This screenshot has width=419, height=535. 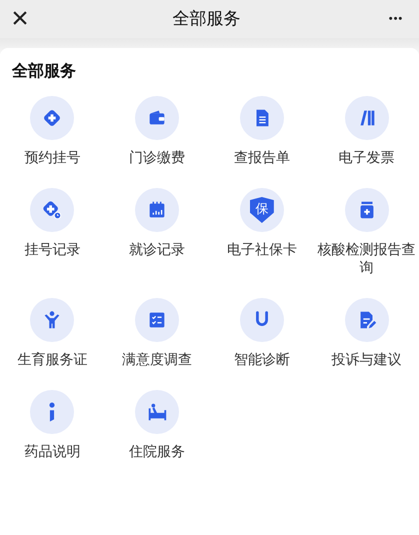 I want to click on service-item: 核酸检测报告查询, so click(x=366, y=232).